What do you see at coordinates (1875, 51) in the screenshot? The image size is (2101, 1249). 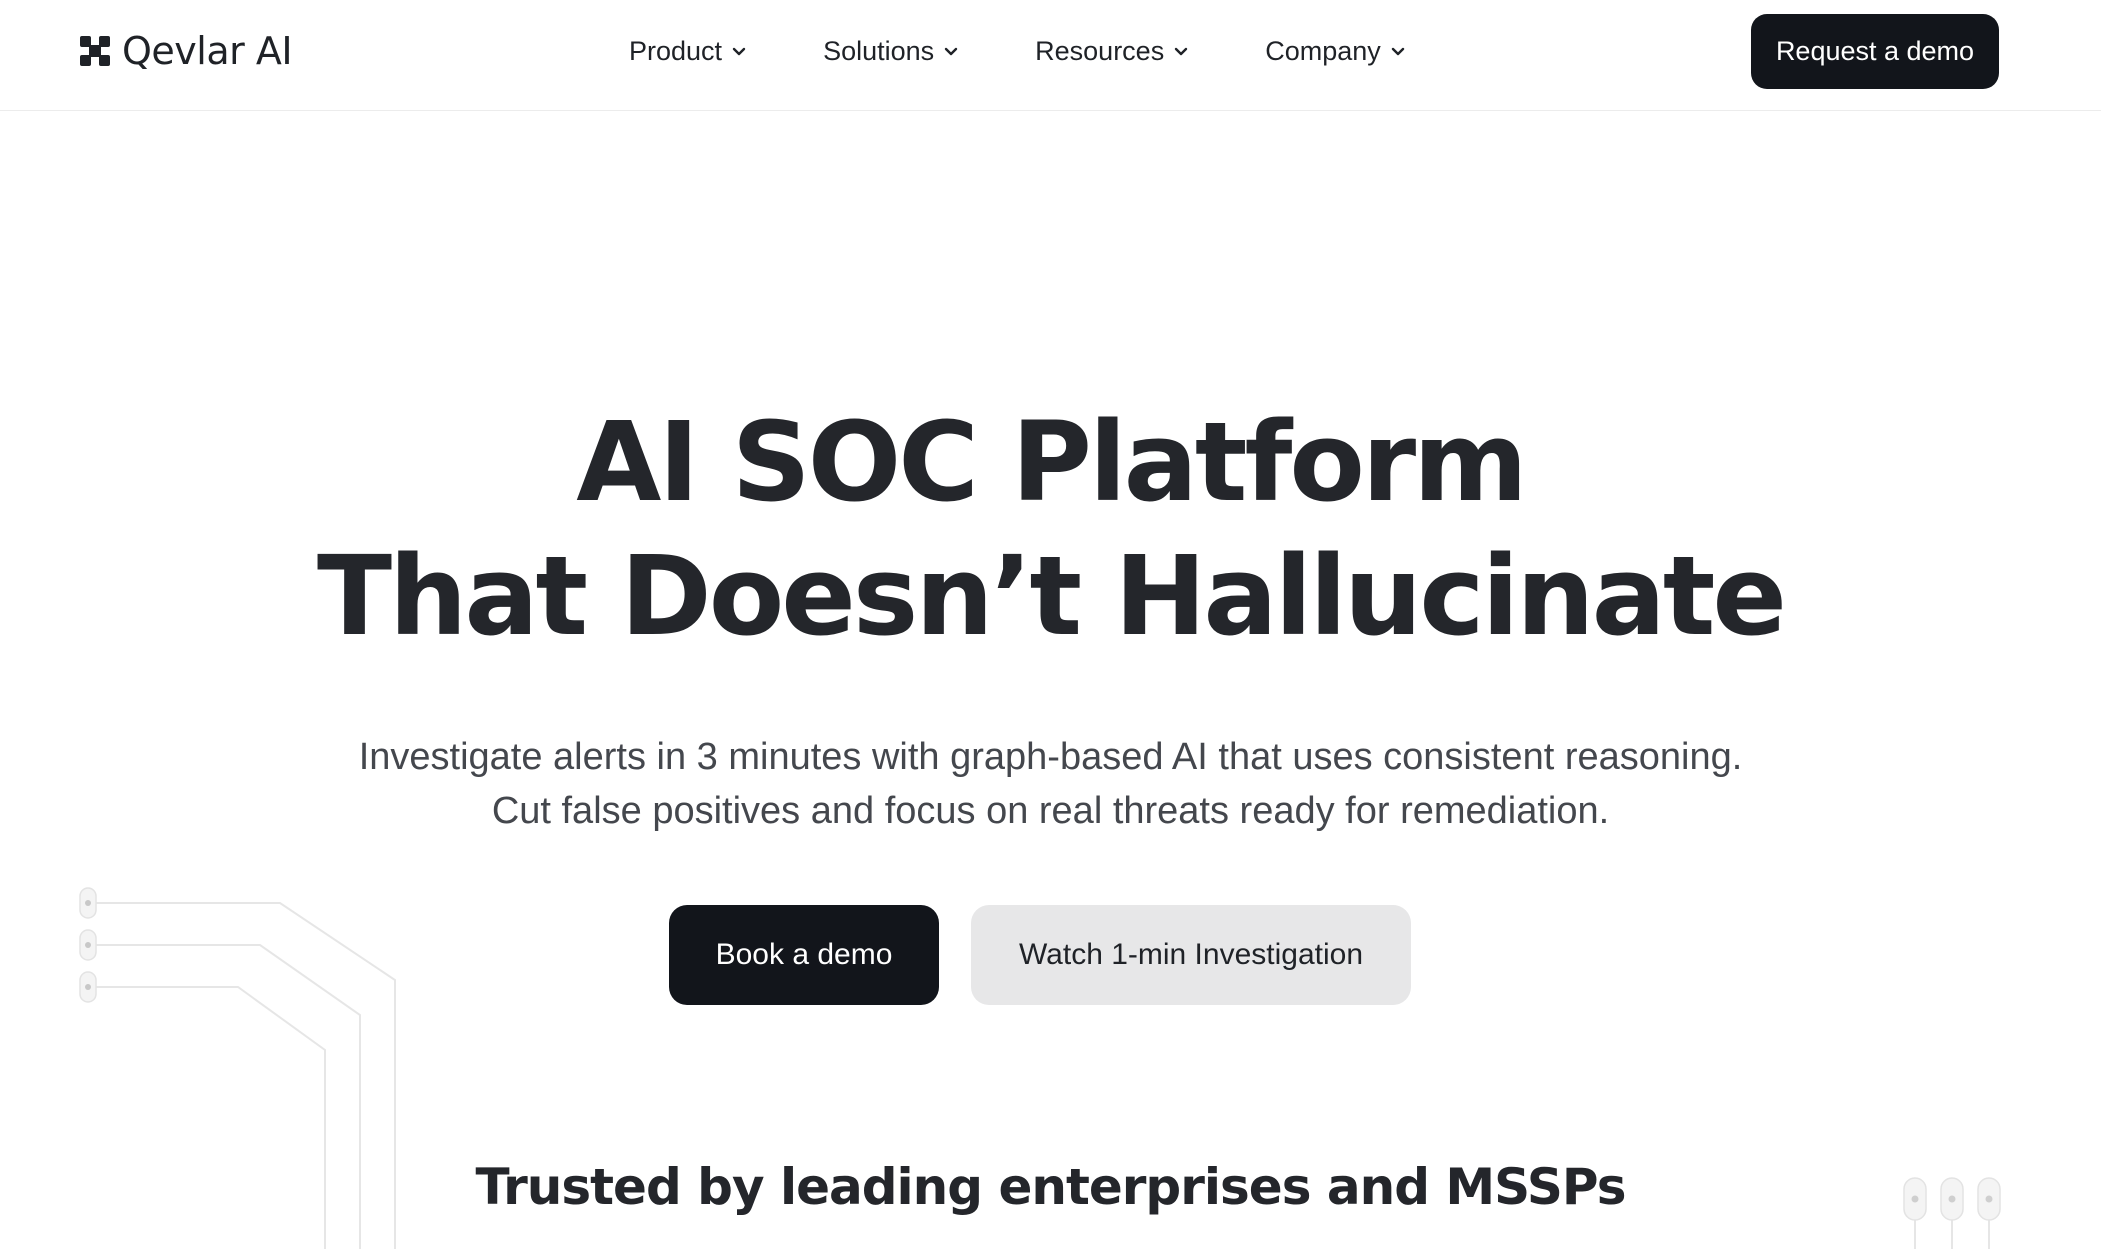 I see `request-demo-button: Request a demo` at bounding box center [1875, 51].